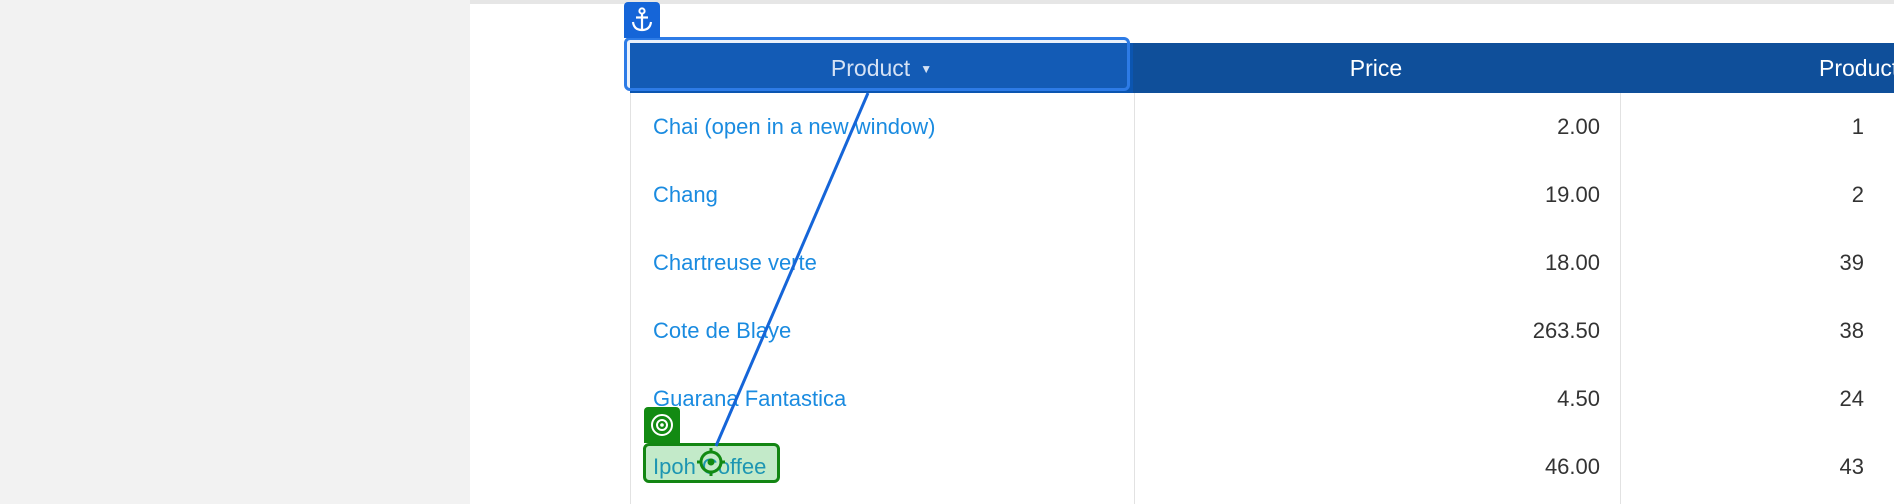  What do you see at coordinates (1262, 467) in the screenshot?
I see `table-row: Ipoh Coffee 46.00 43` at bounding box center [1262, 467].